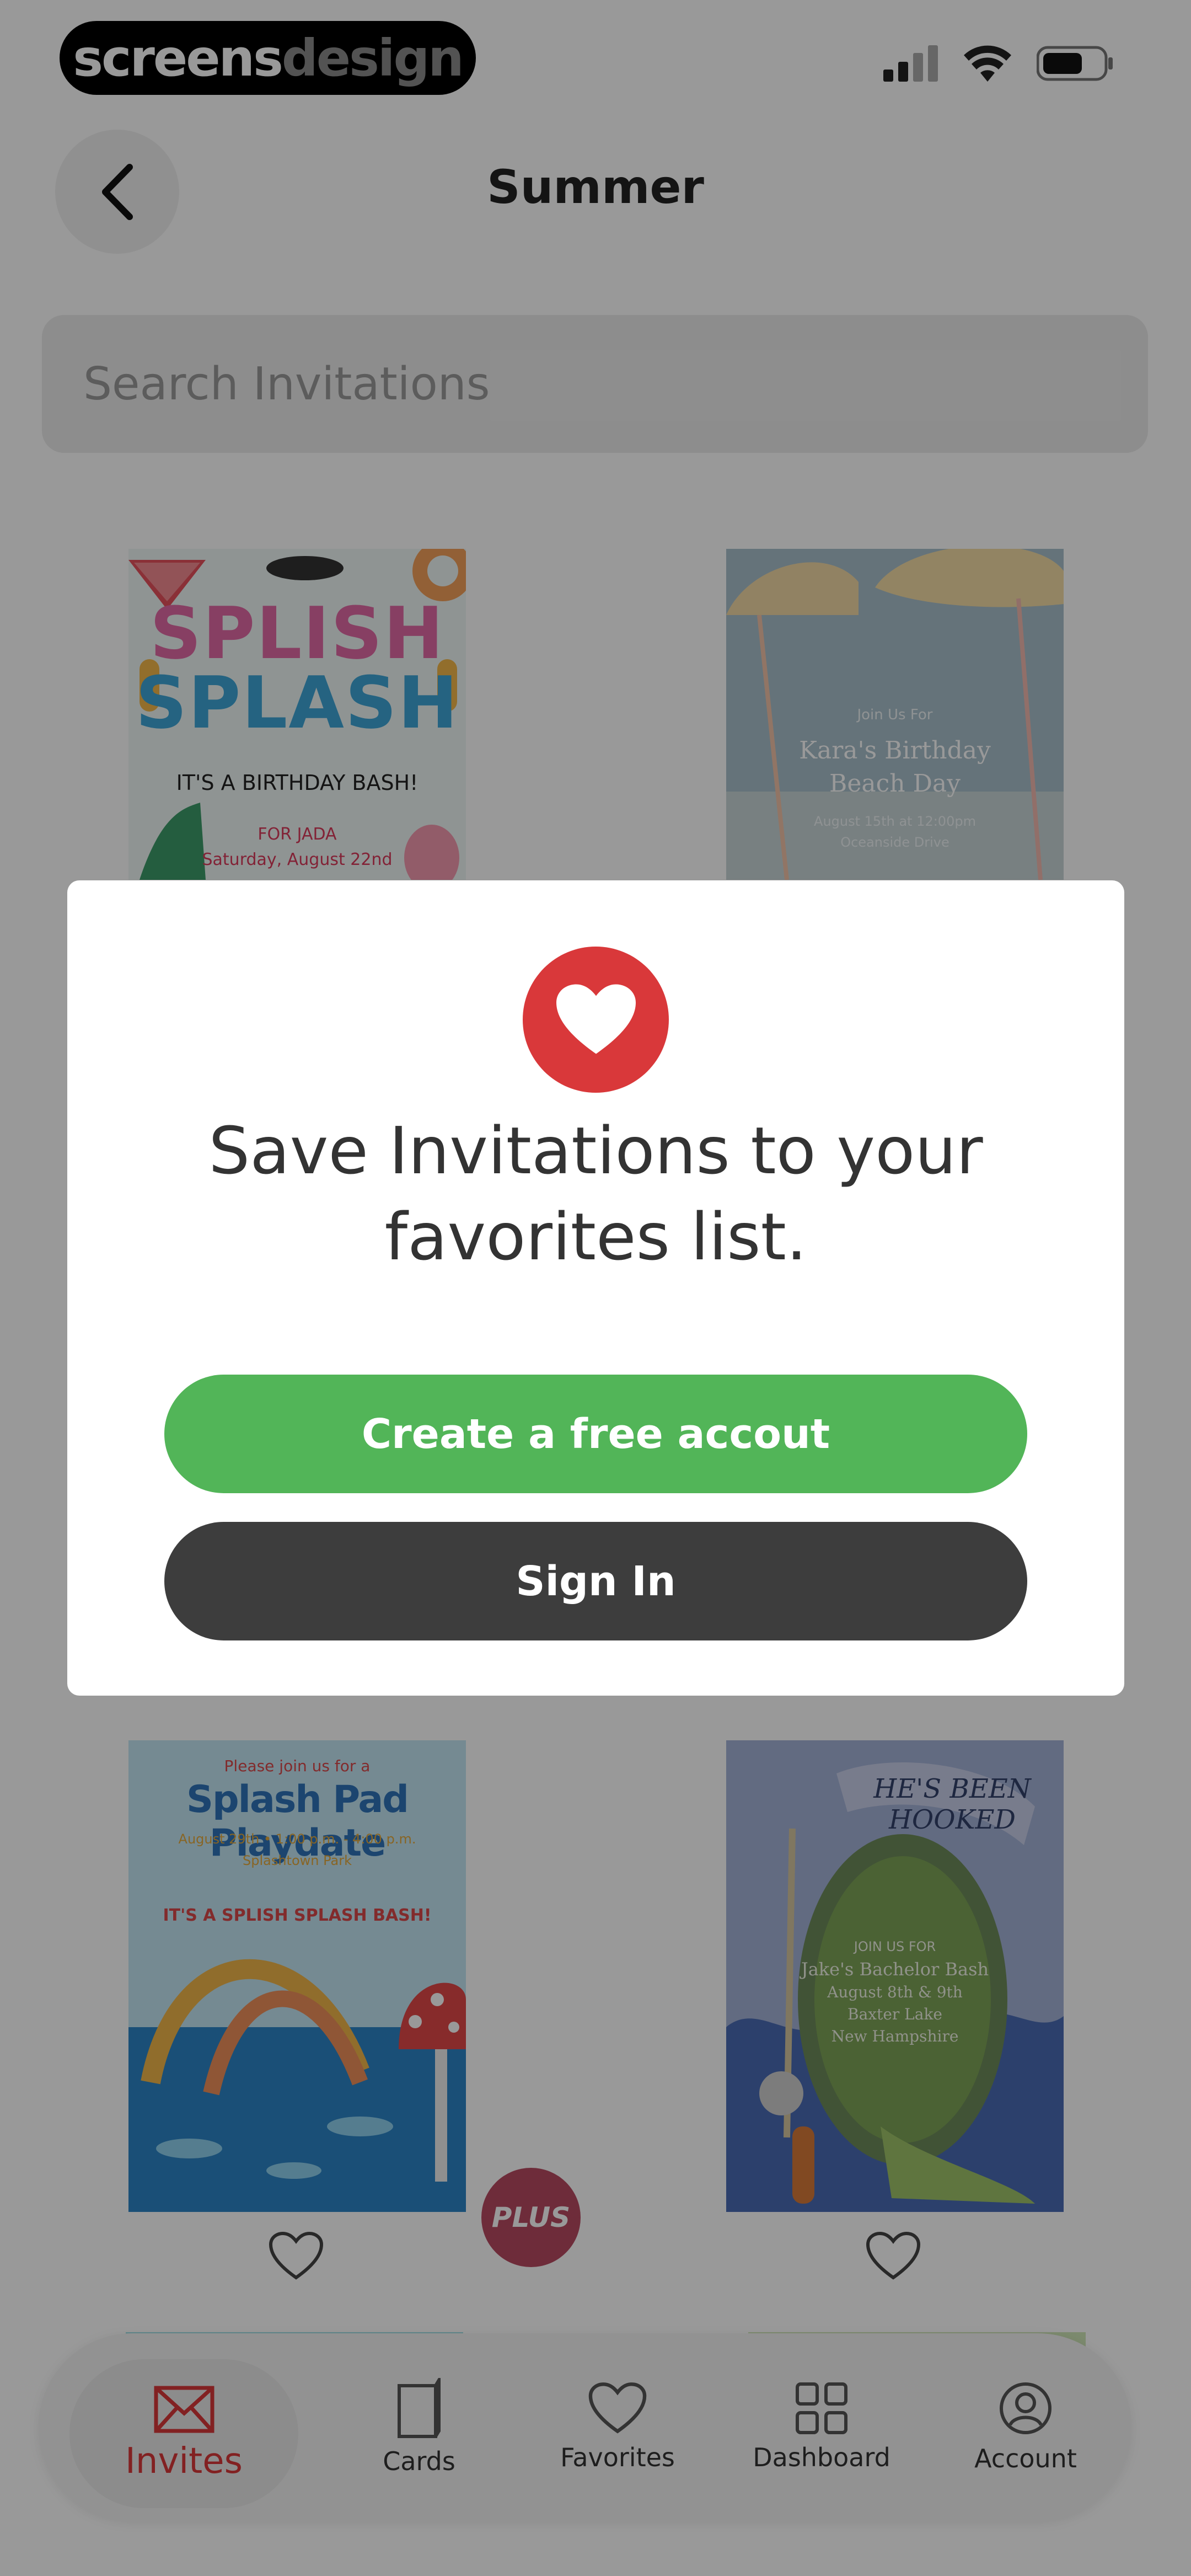 The width and height of the screenshot is (1191, 2576). I want to click on heart-badge, so click(596, 1020).